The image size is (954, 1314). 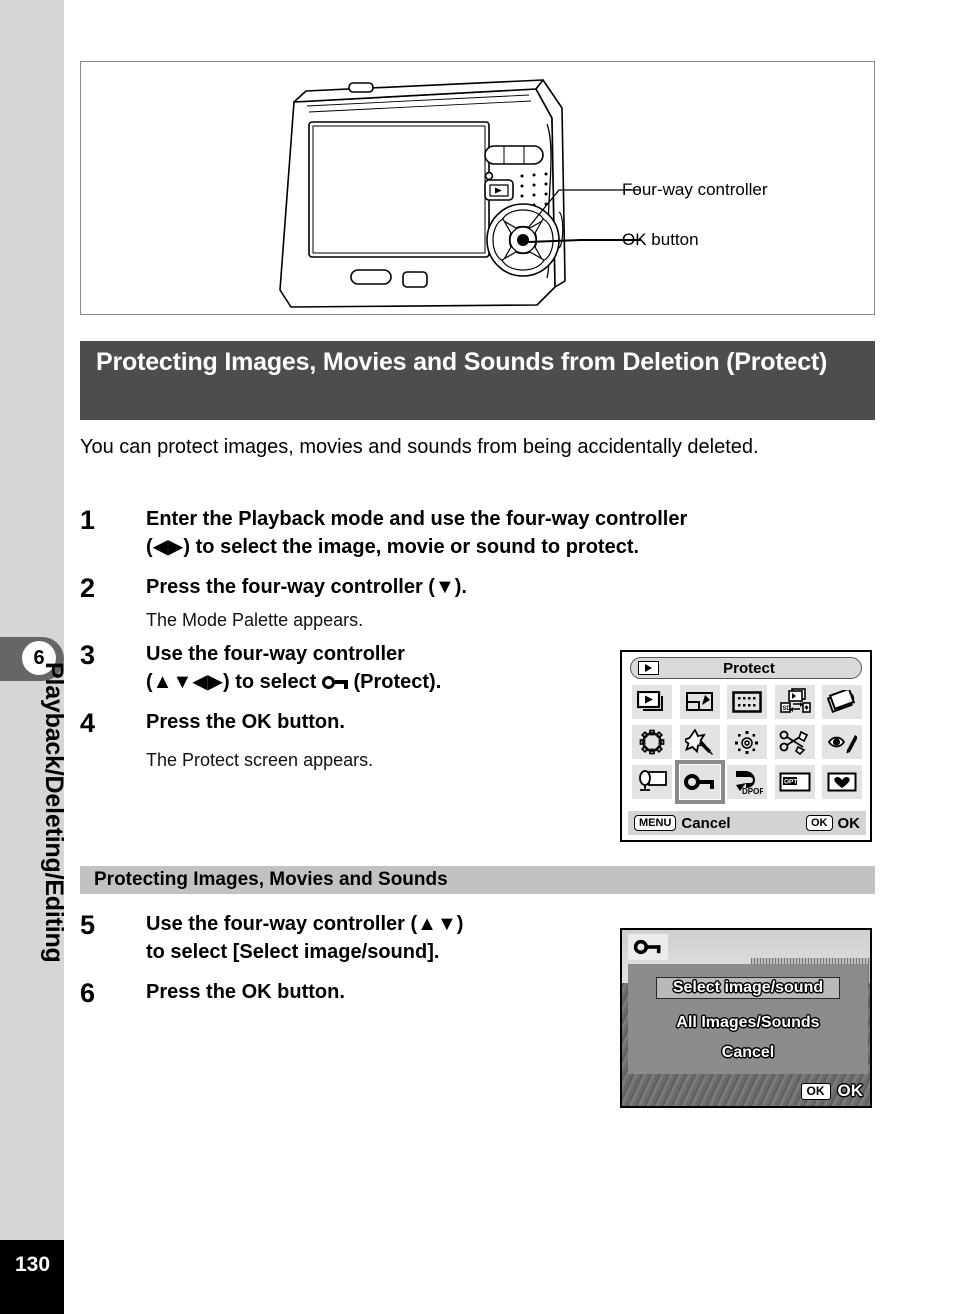 I want to click on palette-row-1: SD, so click(x=747, y=703).